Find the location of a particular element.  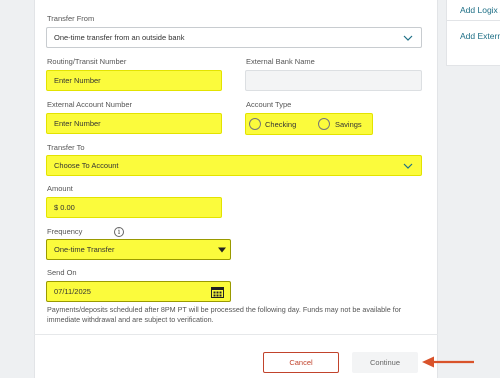

transfer-to-label: Transfer To is located at coordinates (66, 147).